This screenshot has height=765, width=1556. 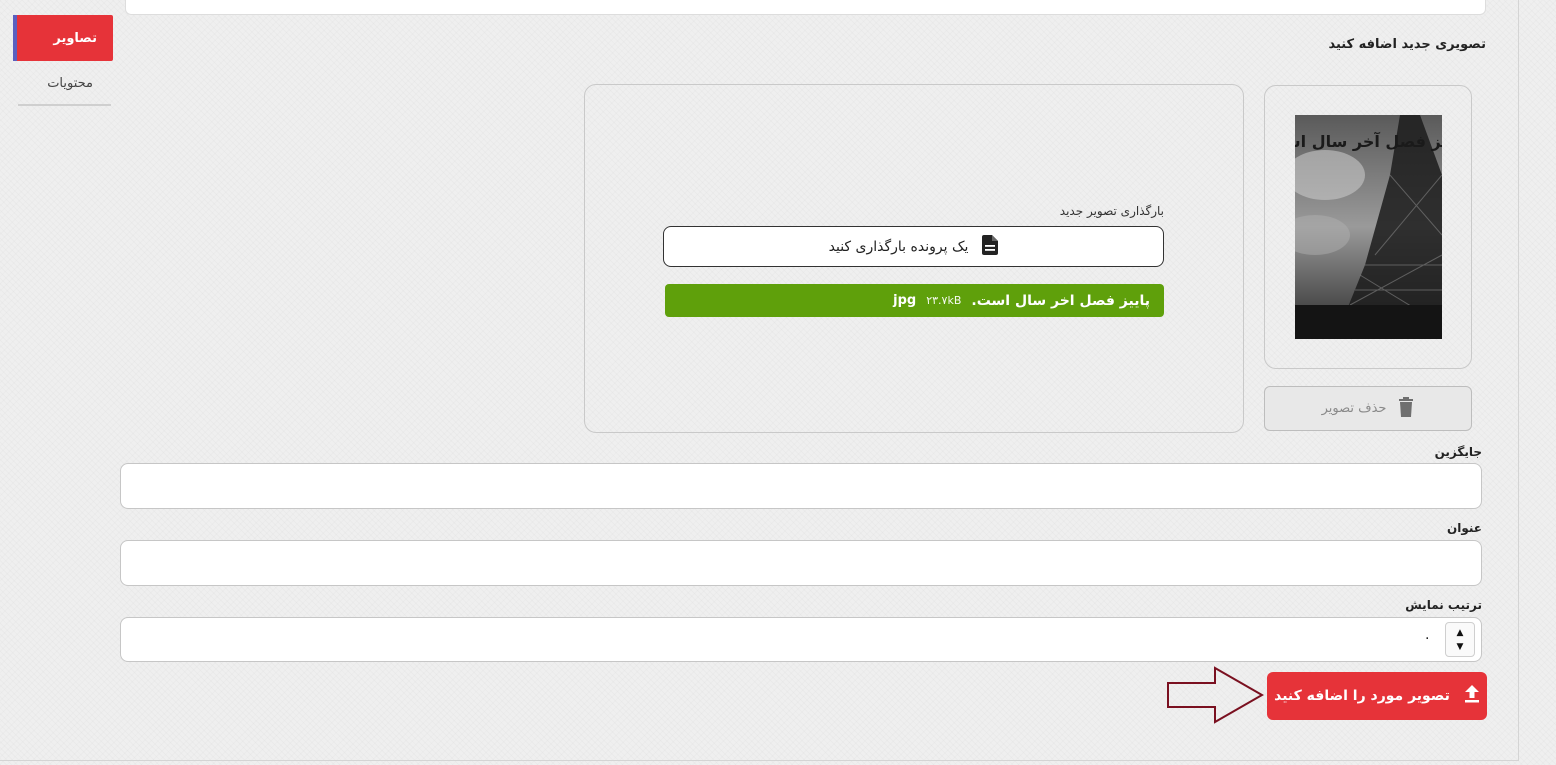 I want to click on uploaded-file-bar: پاییز فصل اخر سال است. ۲۳.۷kB jpg, so click(x=914, y=300).